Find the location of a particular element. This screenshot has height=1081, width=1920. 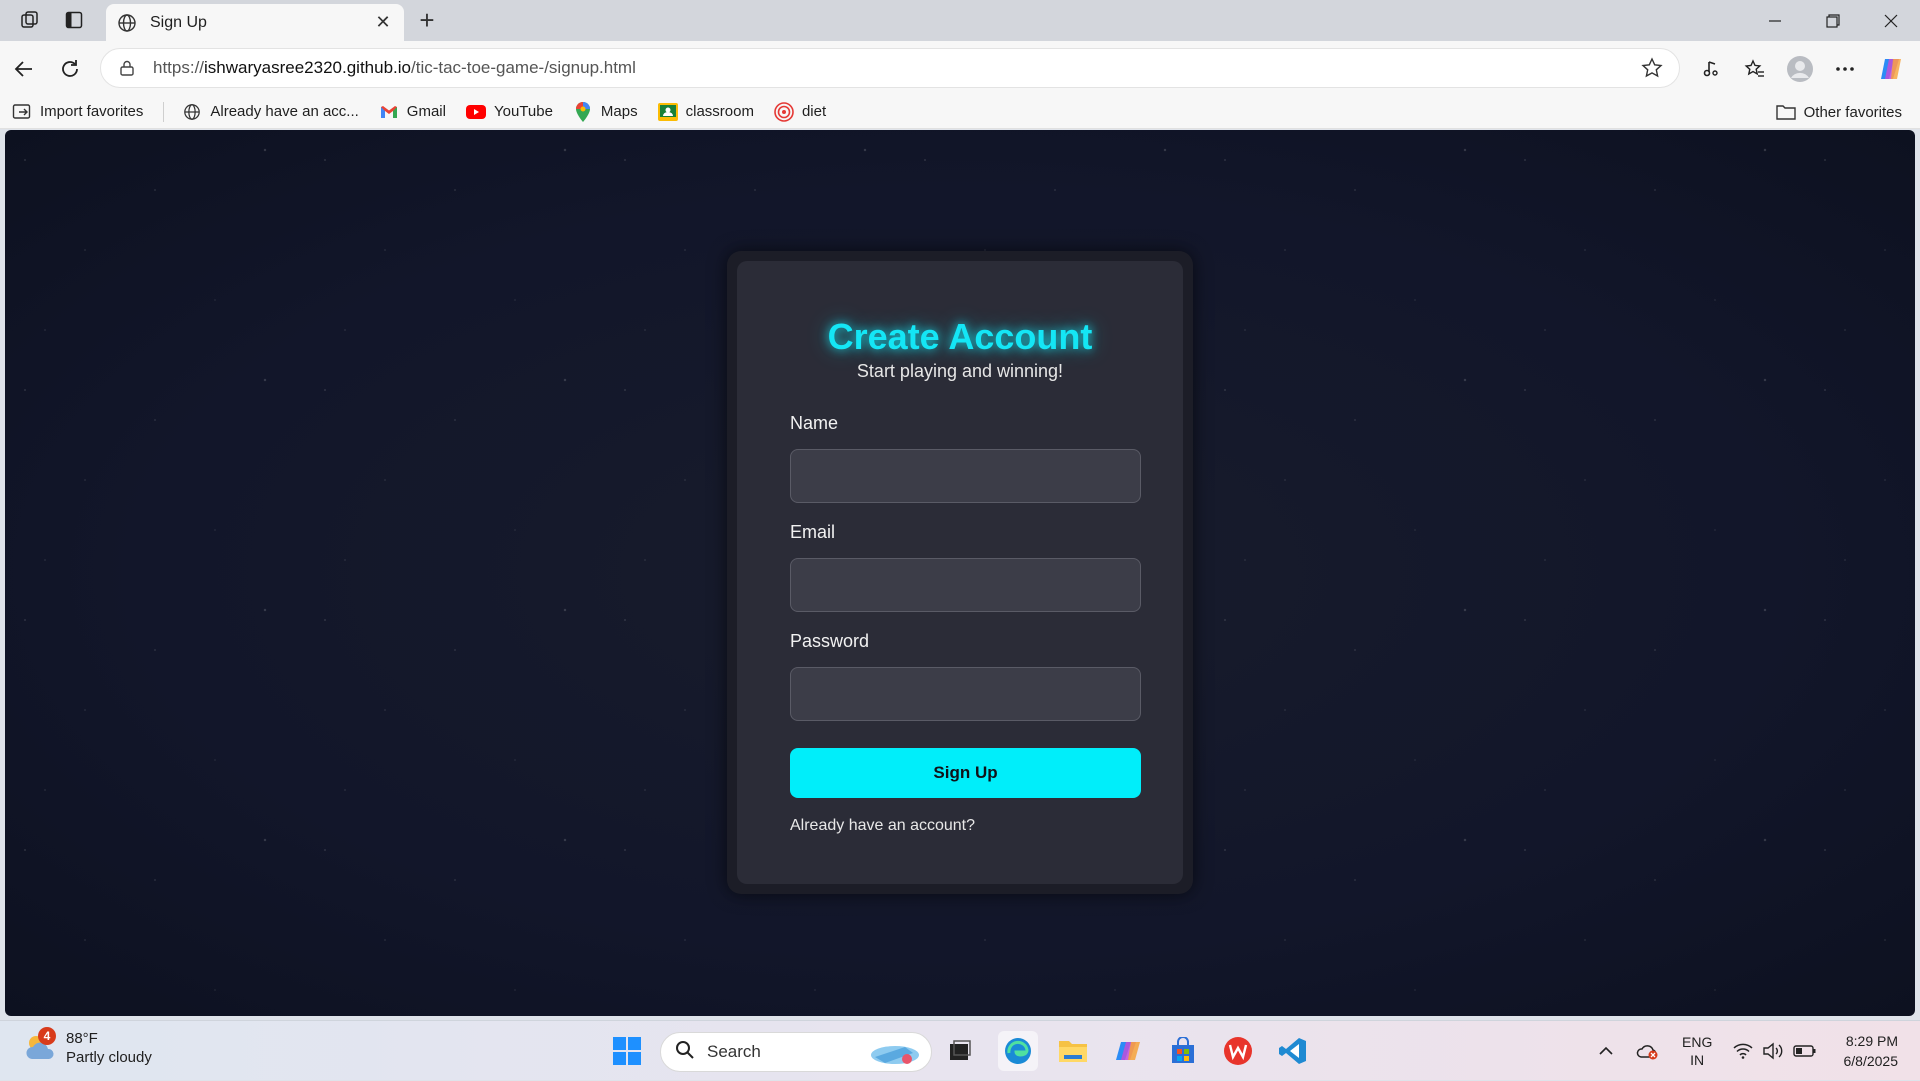

name-label: Name is located at coordinates (814, 423).